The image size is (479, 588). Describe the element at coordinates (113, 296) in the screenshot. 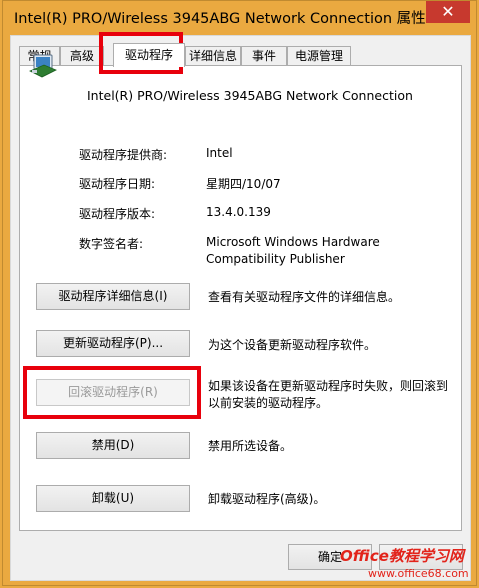

I see `driver-details-button: 驱动程序详细信息(I)` at that location.